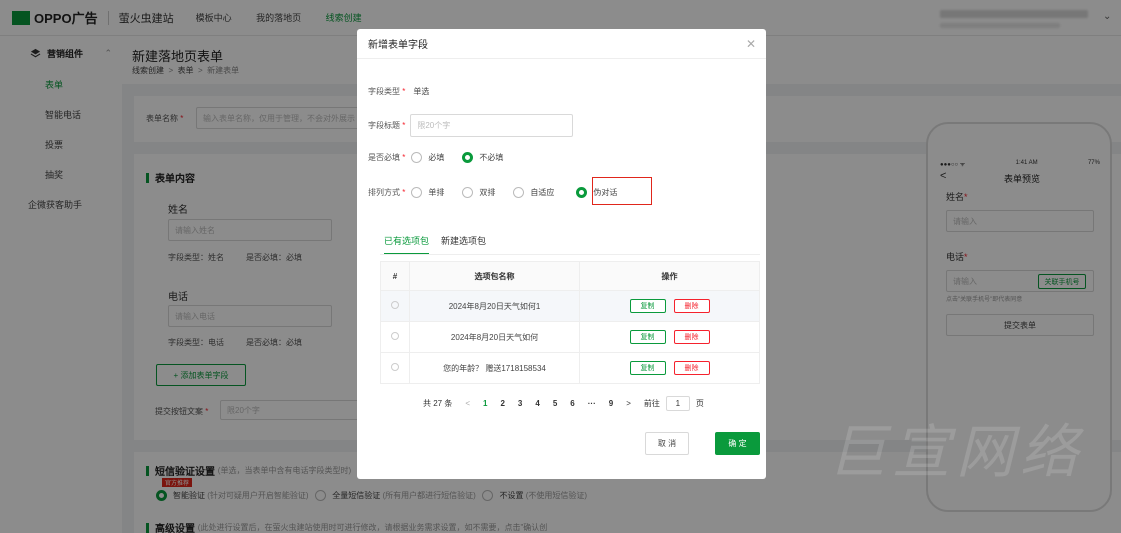  What do you see at coordinates (570, 254) in the screenshot?
I see `tabs-divider` at bounding box center [570, 254].